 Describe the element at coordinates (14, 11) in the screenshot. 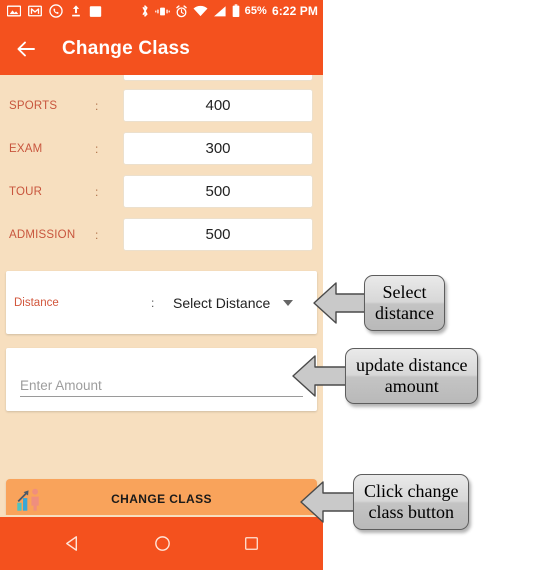

I see `photo-icon` at that location.